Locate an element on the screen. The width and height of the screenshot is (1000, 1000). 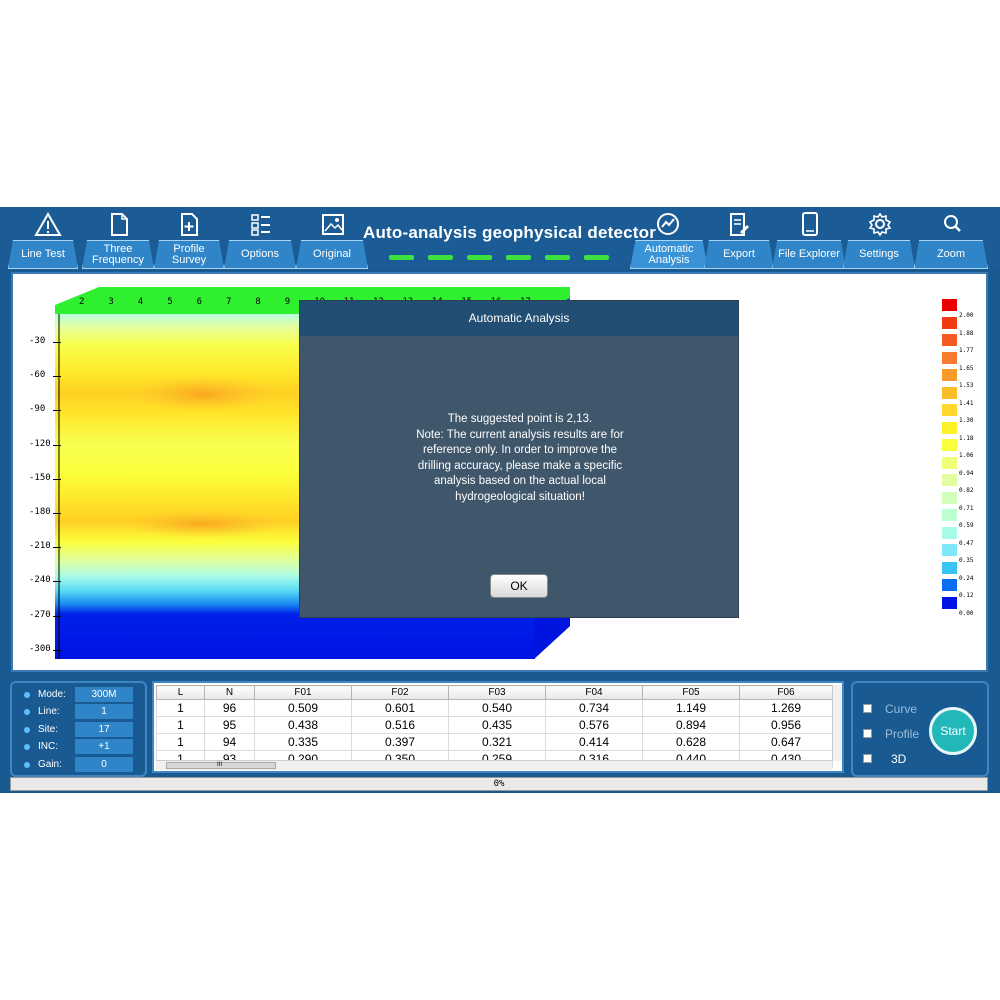
tablet-icon is located at coordinates (810, 224).